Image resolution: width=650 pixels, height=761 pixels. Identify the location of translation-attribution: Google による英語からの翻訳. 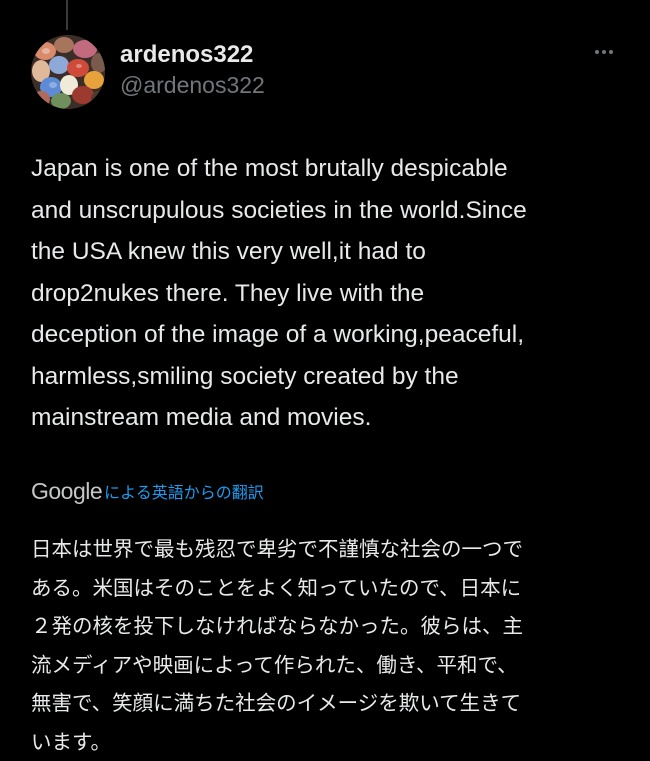
(147, 491).